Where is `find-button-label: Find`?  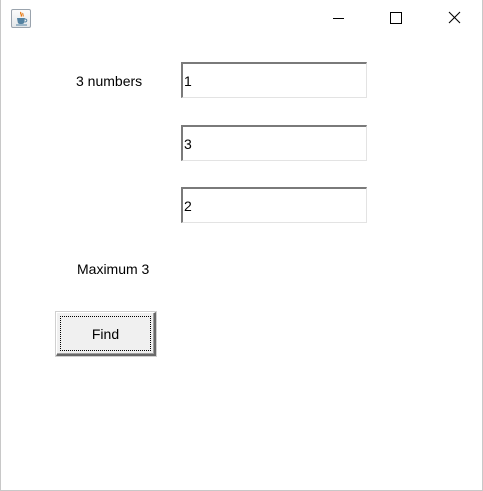
find-button-label: Find is located at coordinates (105, 334).